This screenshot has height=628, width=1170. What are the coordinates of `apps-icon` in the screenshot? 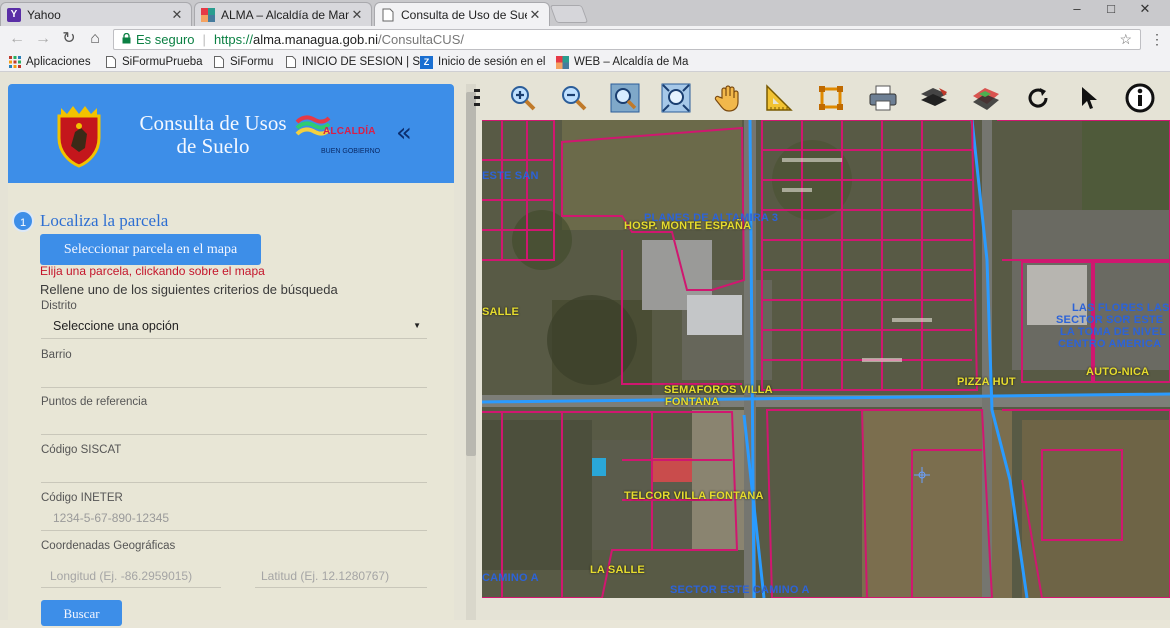 It's located at (14, 62).